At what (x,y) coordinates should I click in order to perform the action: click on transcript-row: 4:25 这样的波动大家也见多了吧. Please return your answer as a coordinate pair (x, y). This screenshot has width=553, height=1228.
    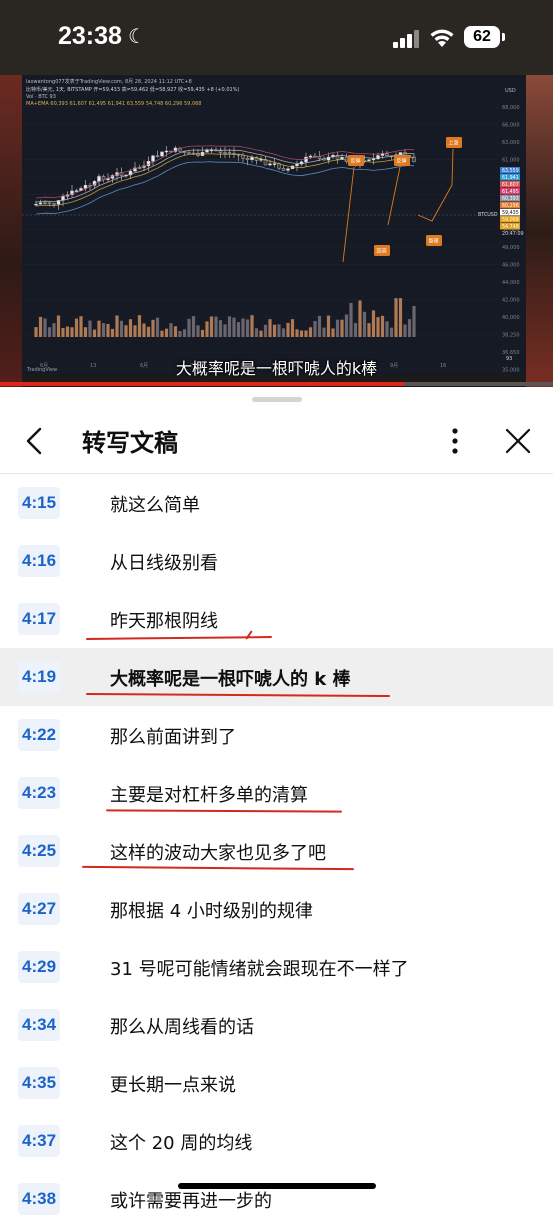
    Looking at the image, I should click on (276, 851).